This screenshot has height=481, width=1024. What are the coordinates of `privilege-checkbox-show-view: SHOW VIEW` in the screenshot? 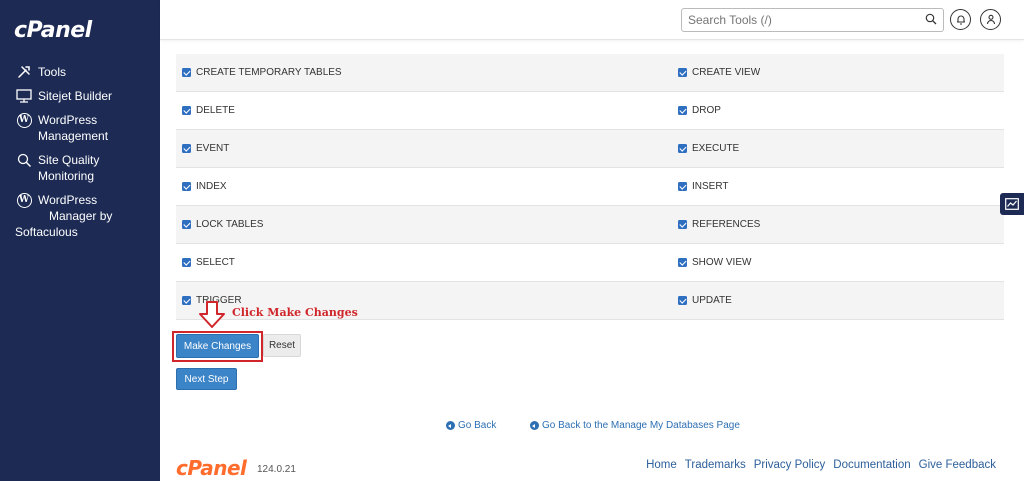 It's located at (711, 262).